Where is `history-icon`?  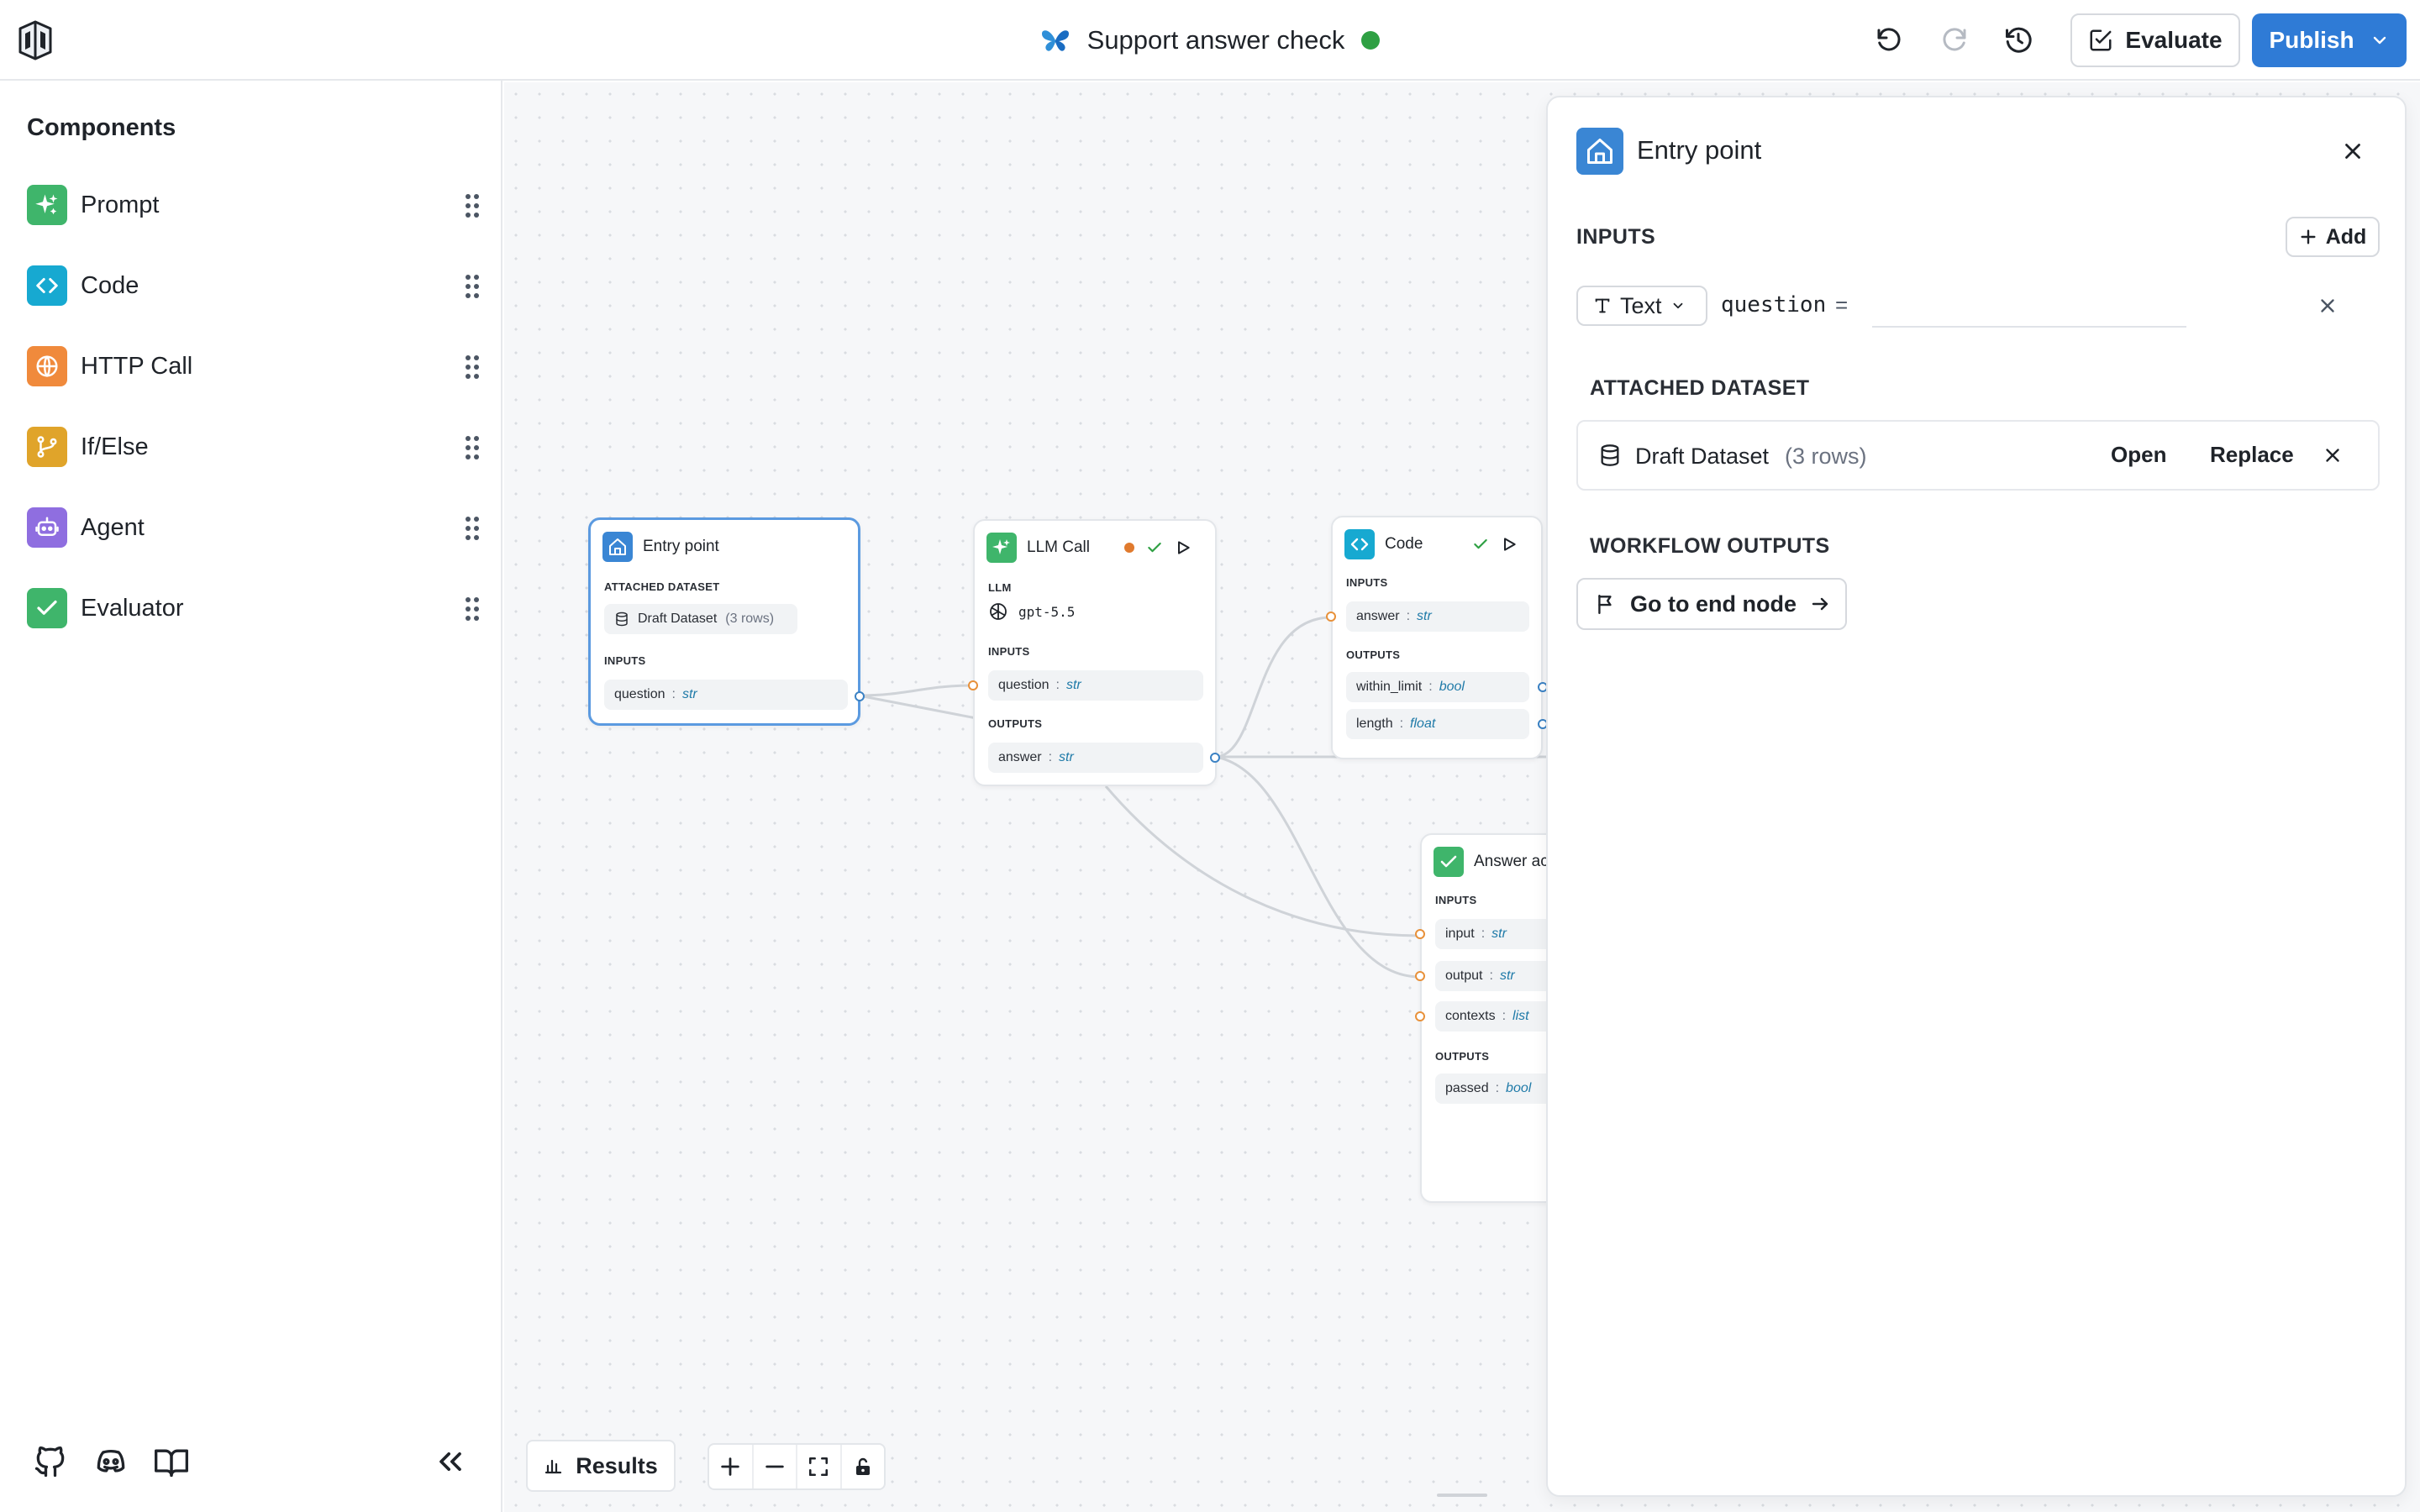 history-icon is located at coordinates (2019, 40).